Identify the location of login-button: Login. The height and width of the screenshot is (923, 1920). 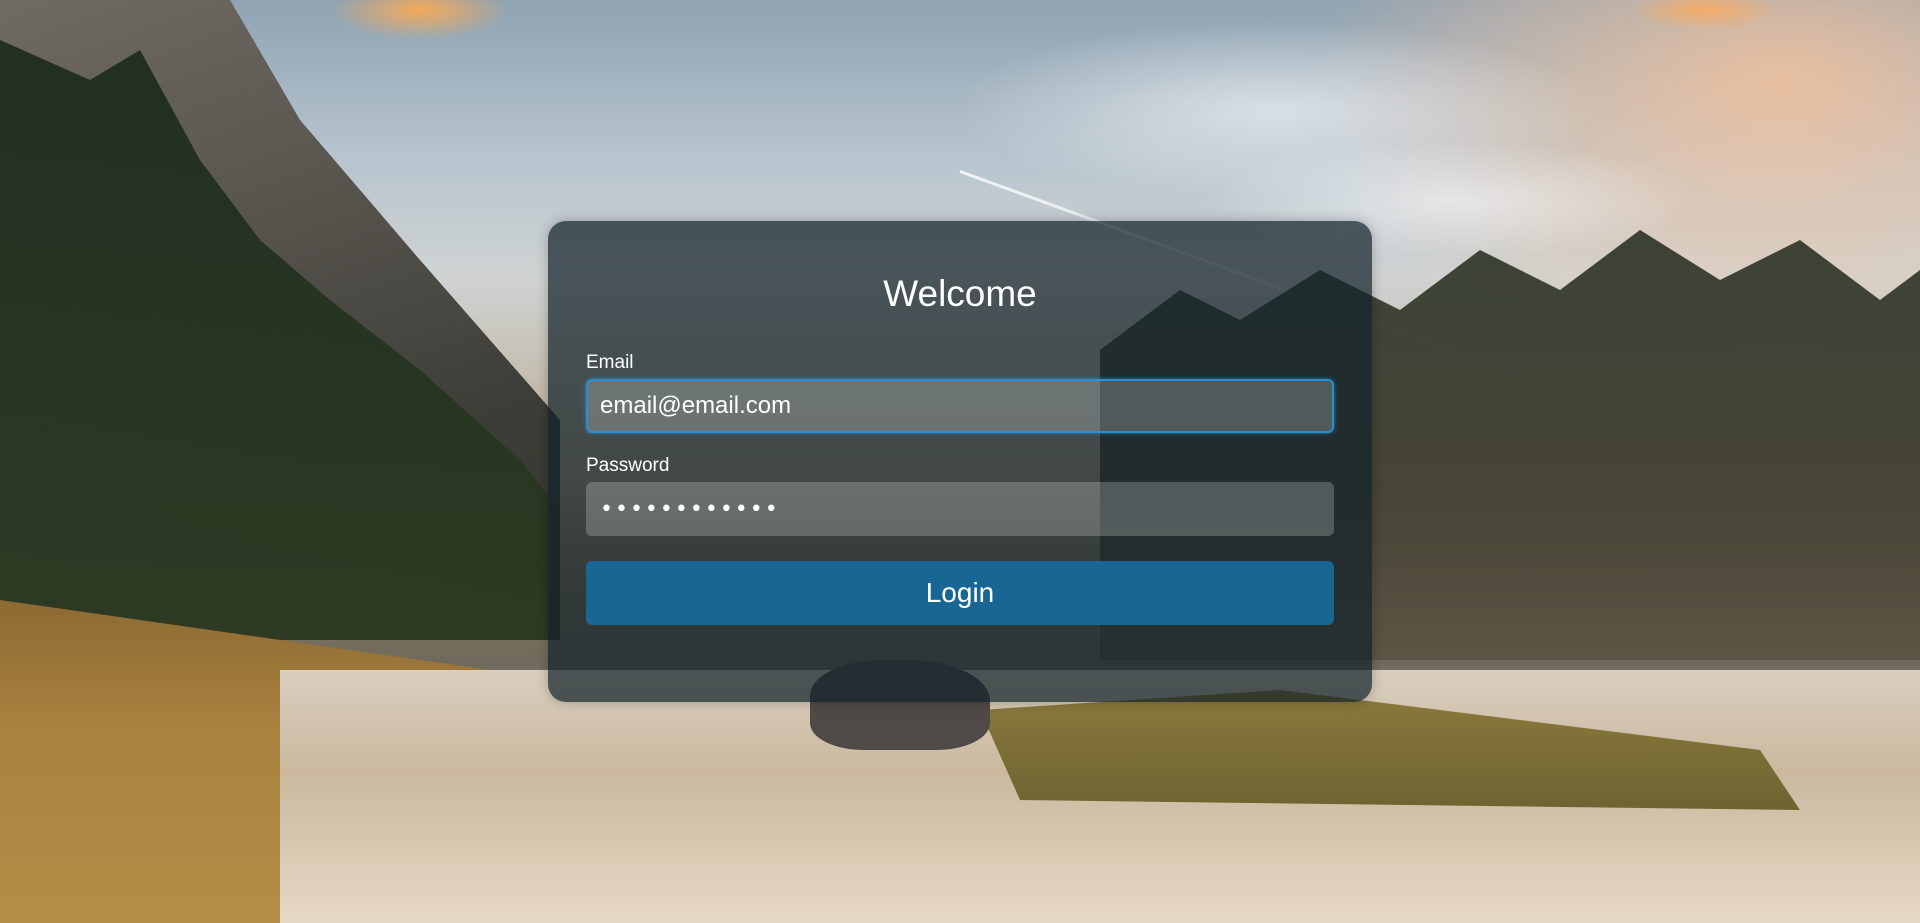
(960, 593).